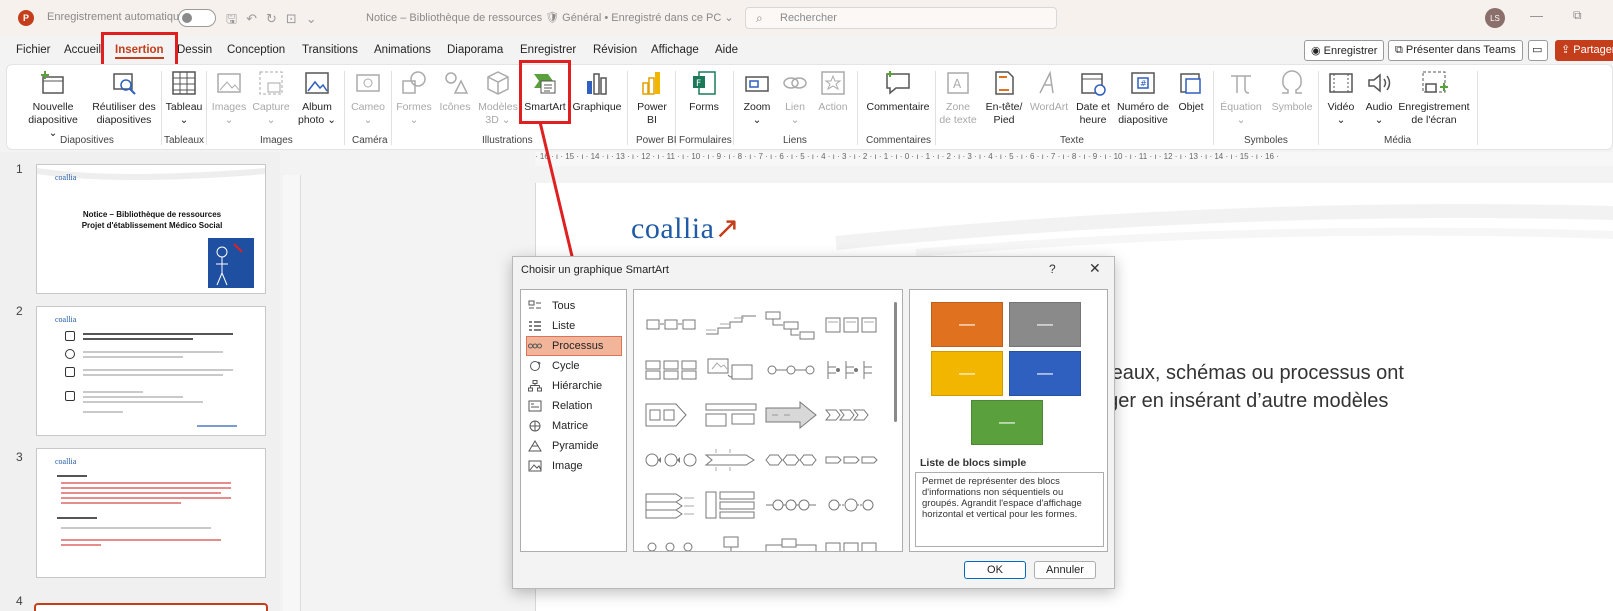  What do you see at coordinates (184, 98) in the screenshot?
I see `table-button: Tableau ⌄` at bounding box center [184, 98].